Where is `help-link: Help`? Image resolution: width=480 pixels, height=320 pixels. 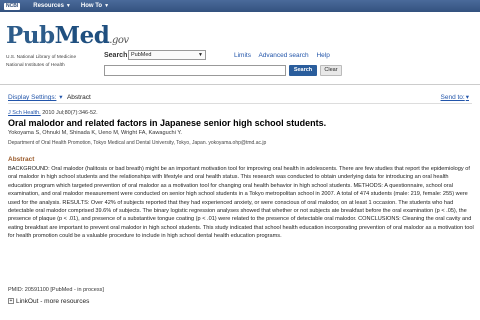
help-link: Help is located at coordinates (322, 55).